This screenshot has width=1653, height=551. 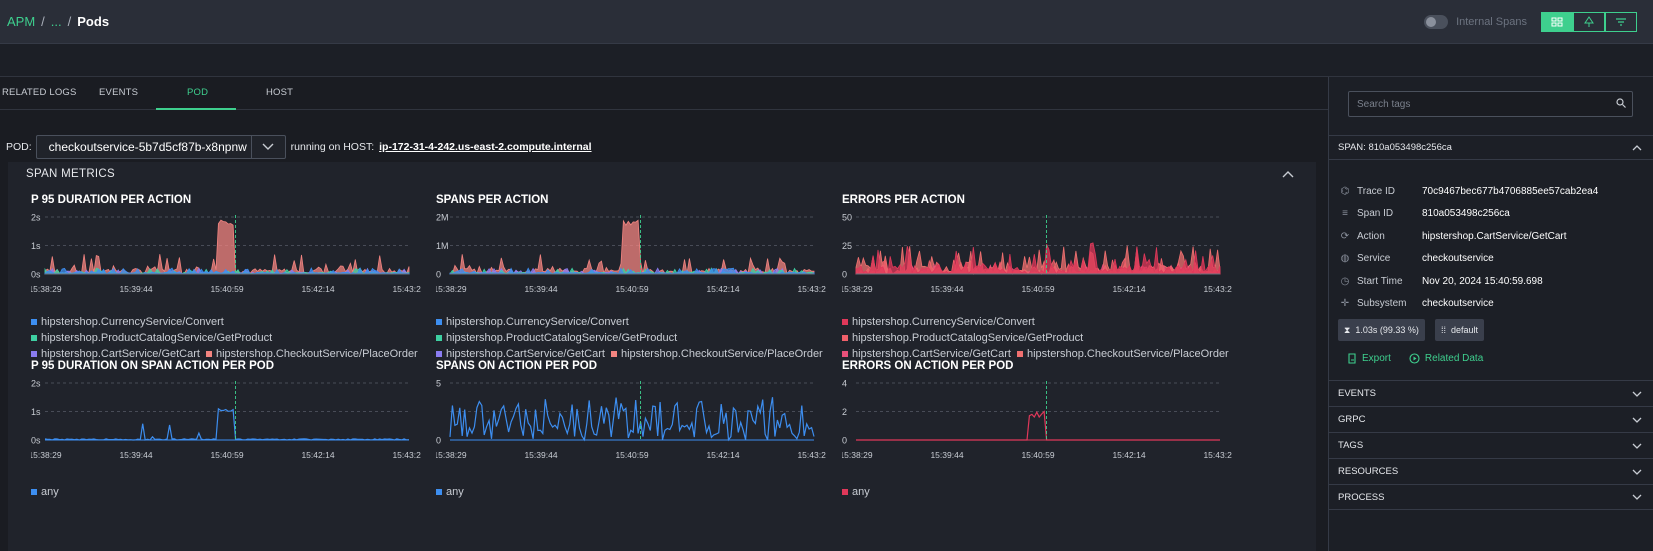 I want to click on tab-pod: POD, so click(x=197, y=92).